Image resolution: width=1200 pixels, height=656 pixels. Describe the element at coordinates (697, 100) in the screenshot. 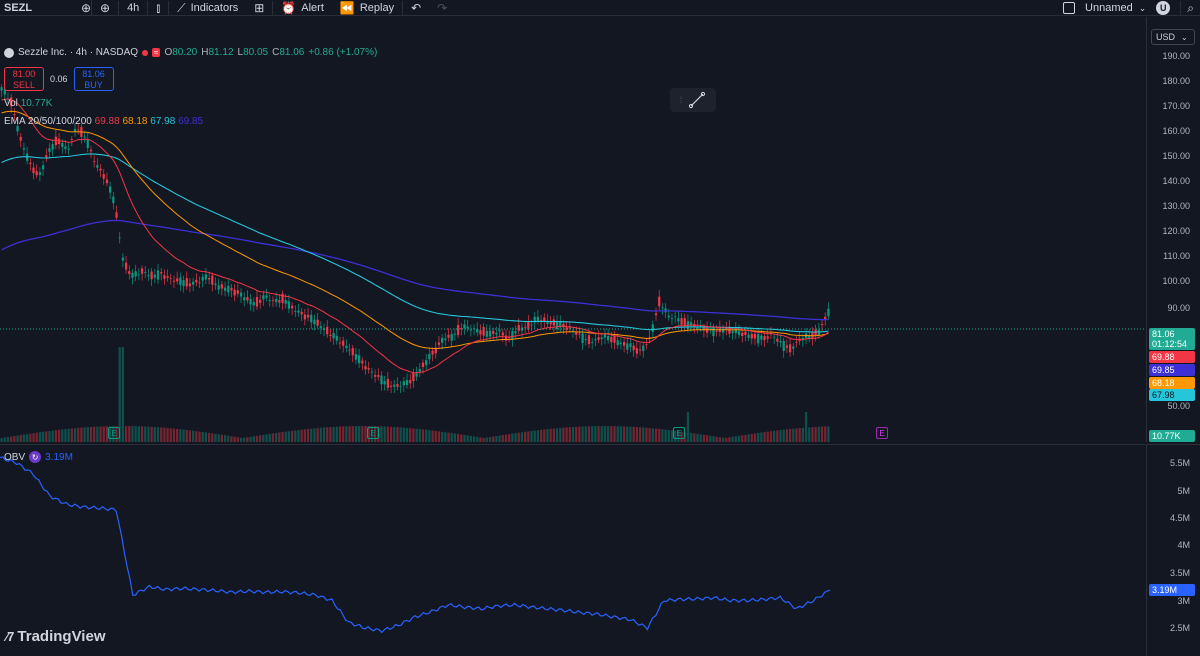

I see `trend-line-icon` at that location.